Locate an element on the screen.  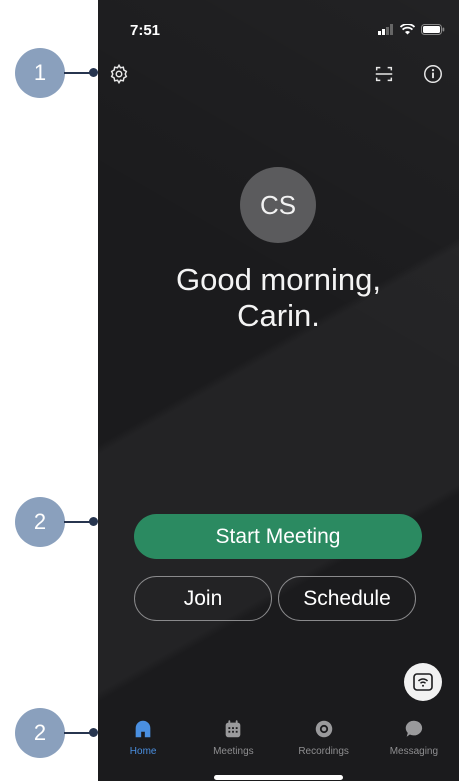
greeting: Good morning, Carin. is located at coordinates (278, 298).